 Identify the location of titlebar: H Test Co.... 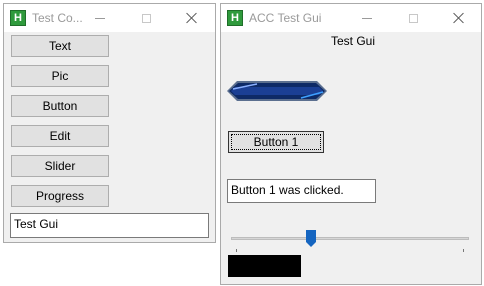
(109, 18).